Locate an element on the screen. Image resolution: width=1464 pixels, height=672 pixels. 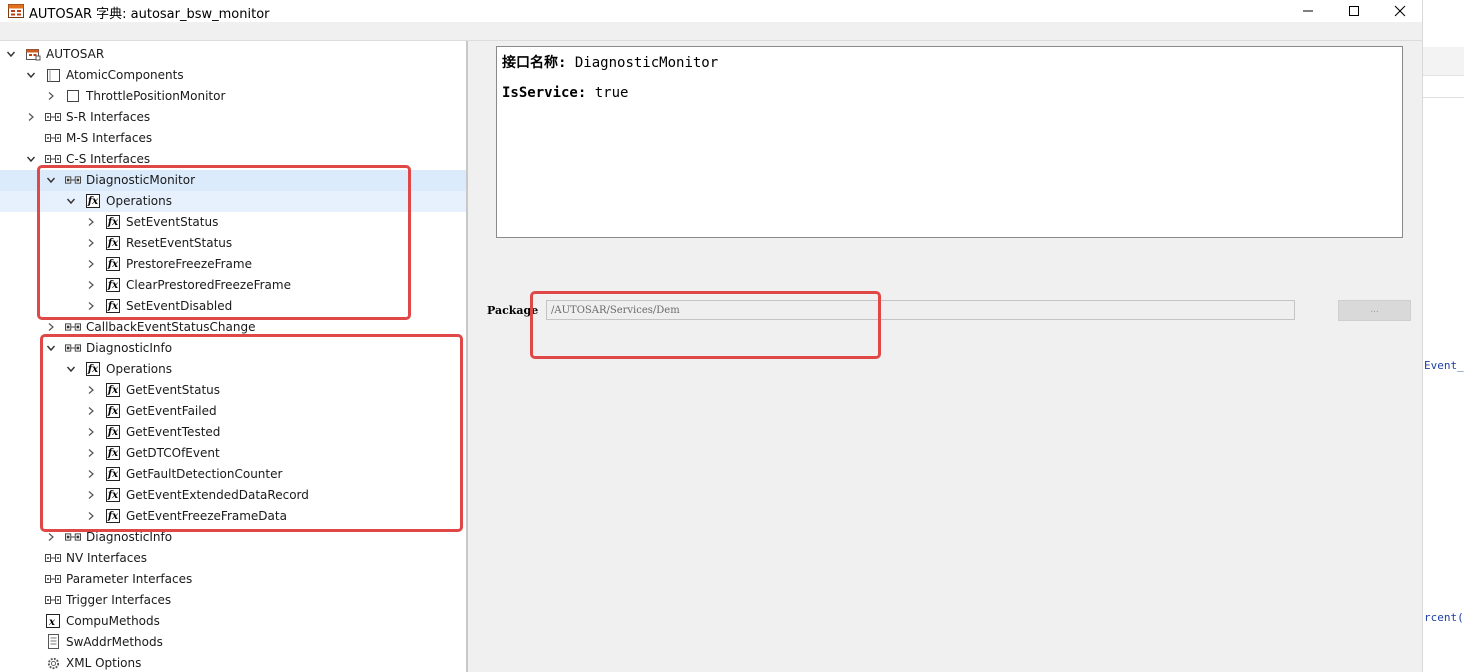
tree-item-swaddr: SwAddrMethods is located at coordinates (233, 642).